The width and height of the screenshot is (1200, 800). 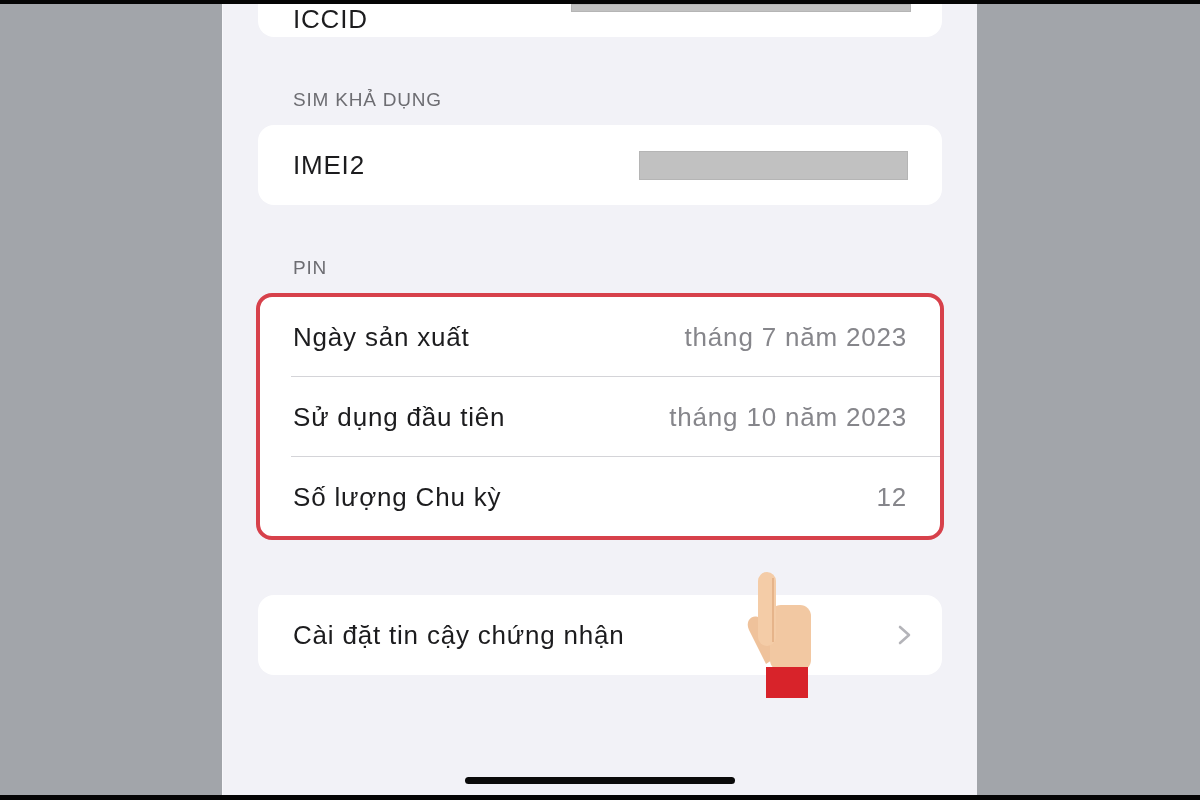 What do you see at coordinates (891, 496) in the screenshot?
I see `row-value: 12` at bounding box center [891, 496].